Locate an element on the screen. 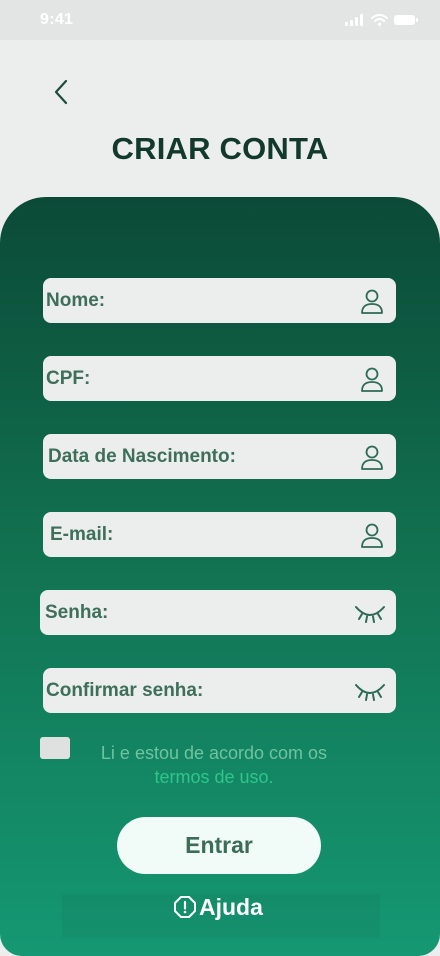 The height and width of the screenshot is (956, 440). name-field-label: Nome: is located at coordinates (76, 300).